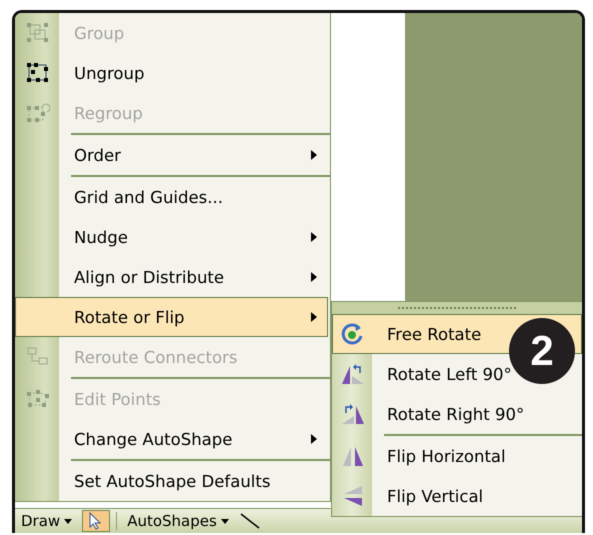 The width and height of the screenshot is (593, 535). I want to click on submenu-item: Rotate Right 90°, so click(457, 414).